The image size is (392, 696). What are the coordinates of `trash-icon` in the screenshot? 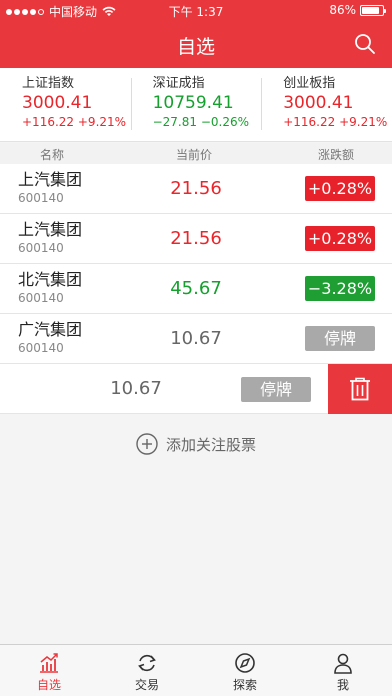 It's located at (360, 389).